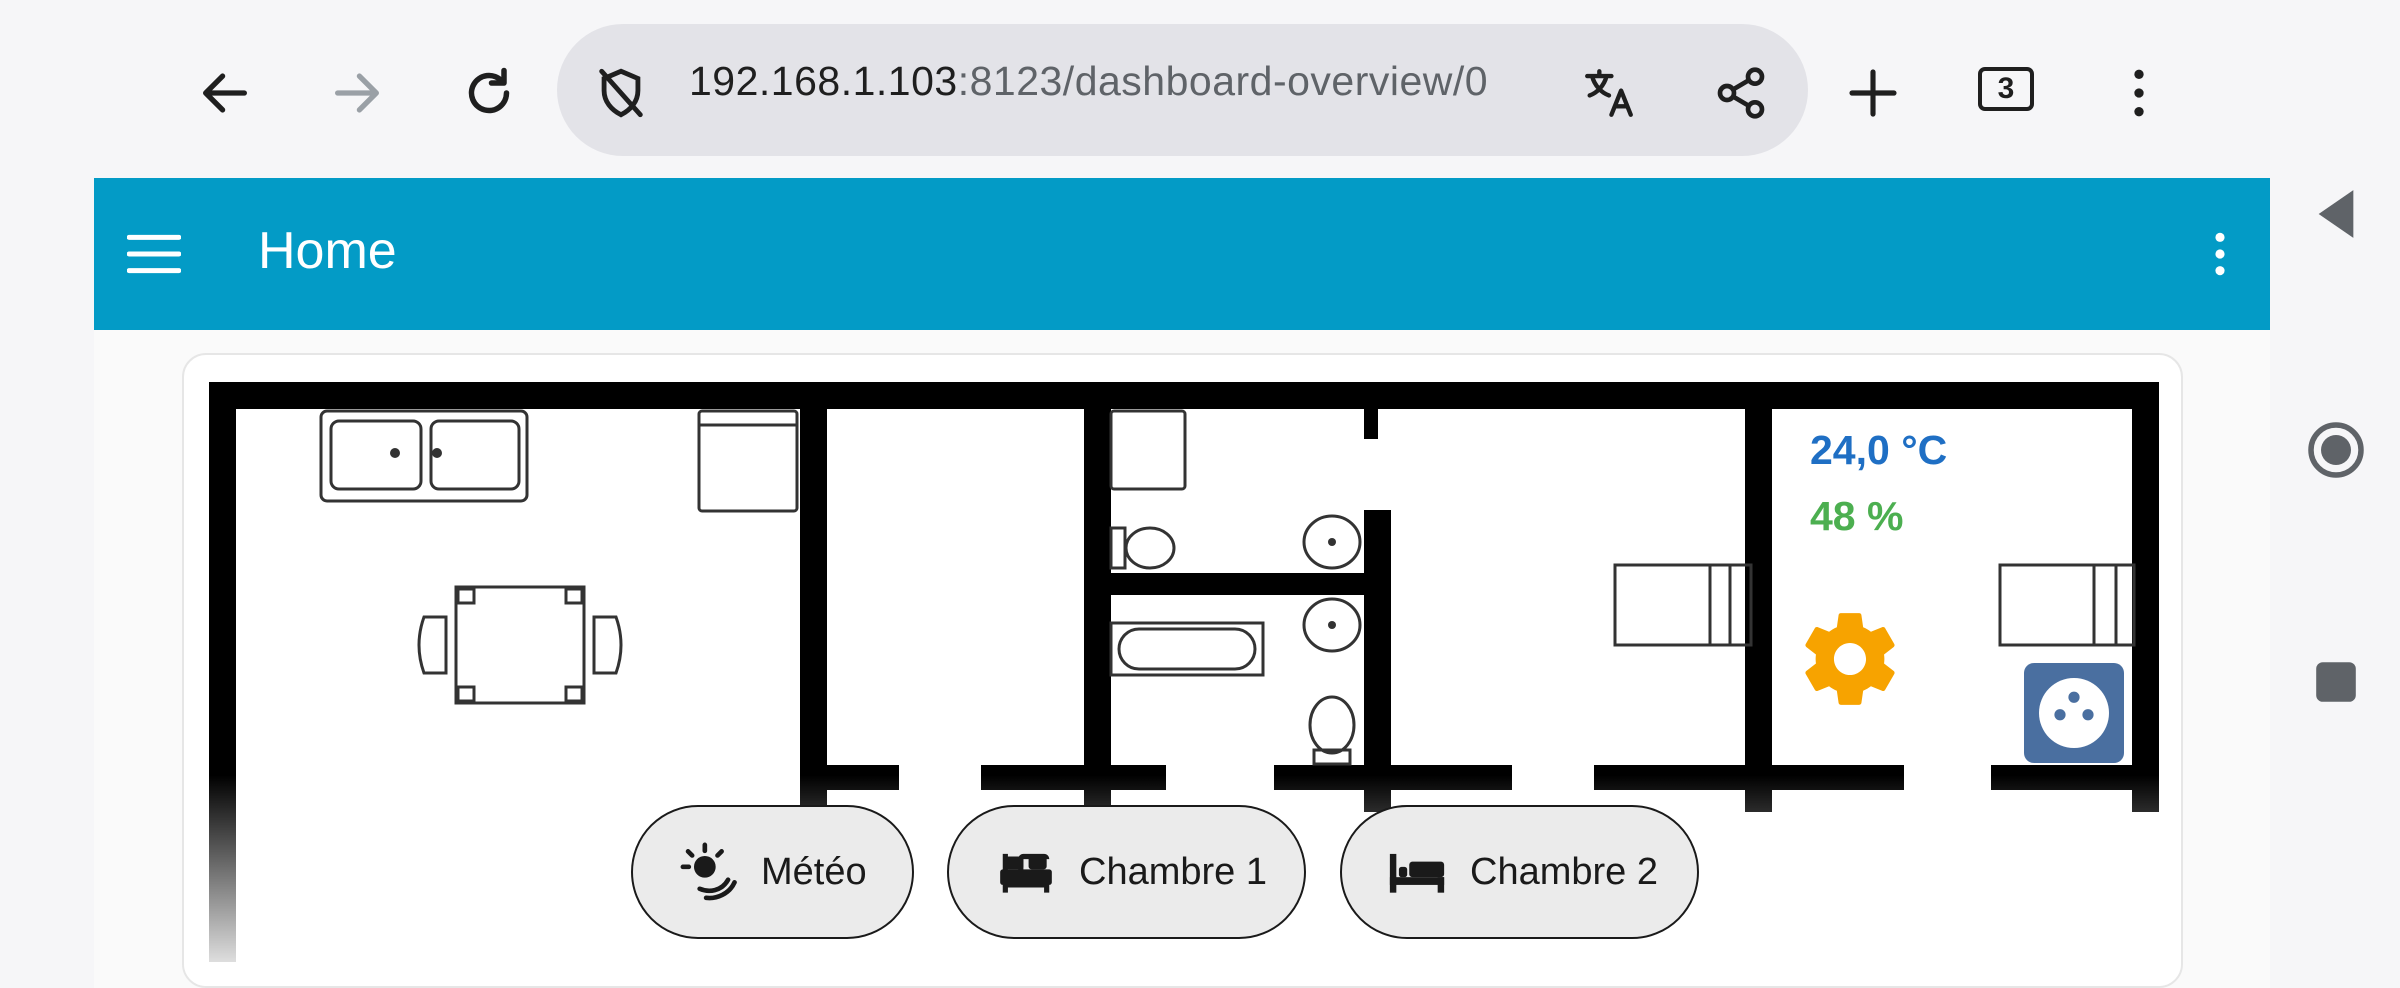 This screenshot has height=988, width=2400. I want to click on plus-icon, so click(1873, 93).